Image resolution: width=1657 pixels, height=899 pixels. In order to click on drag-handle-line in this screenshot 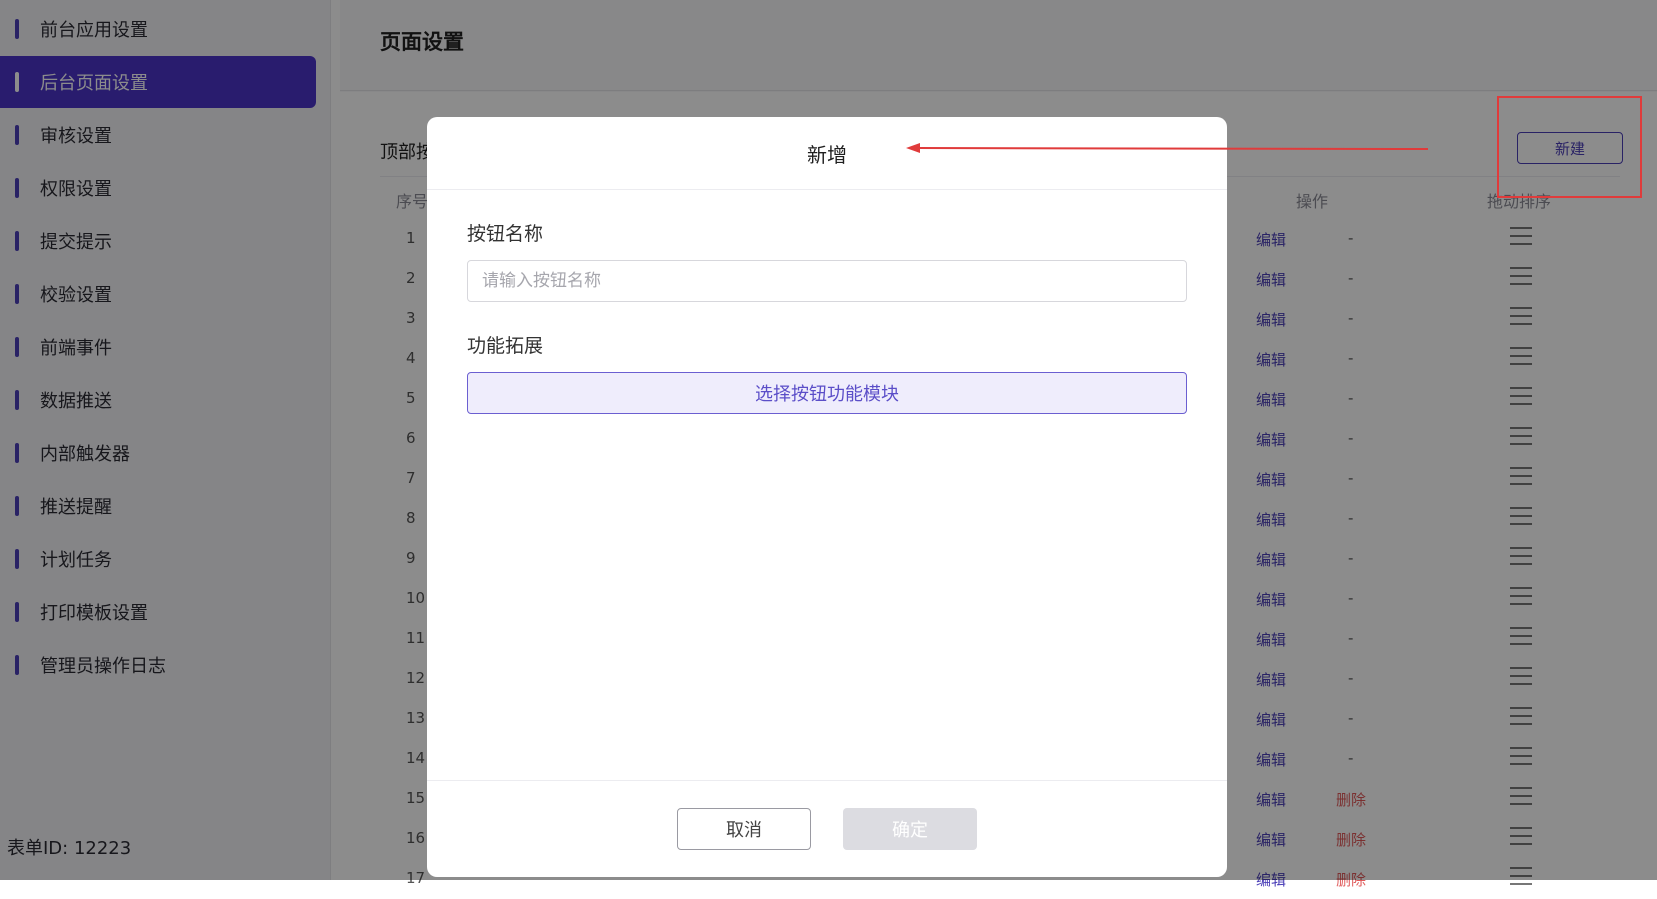, I will do `click(1521, 884)`.